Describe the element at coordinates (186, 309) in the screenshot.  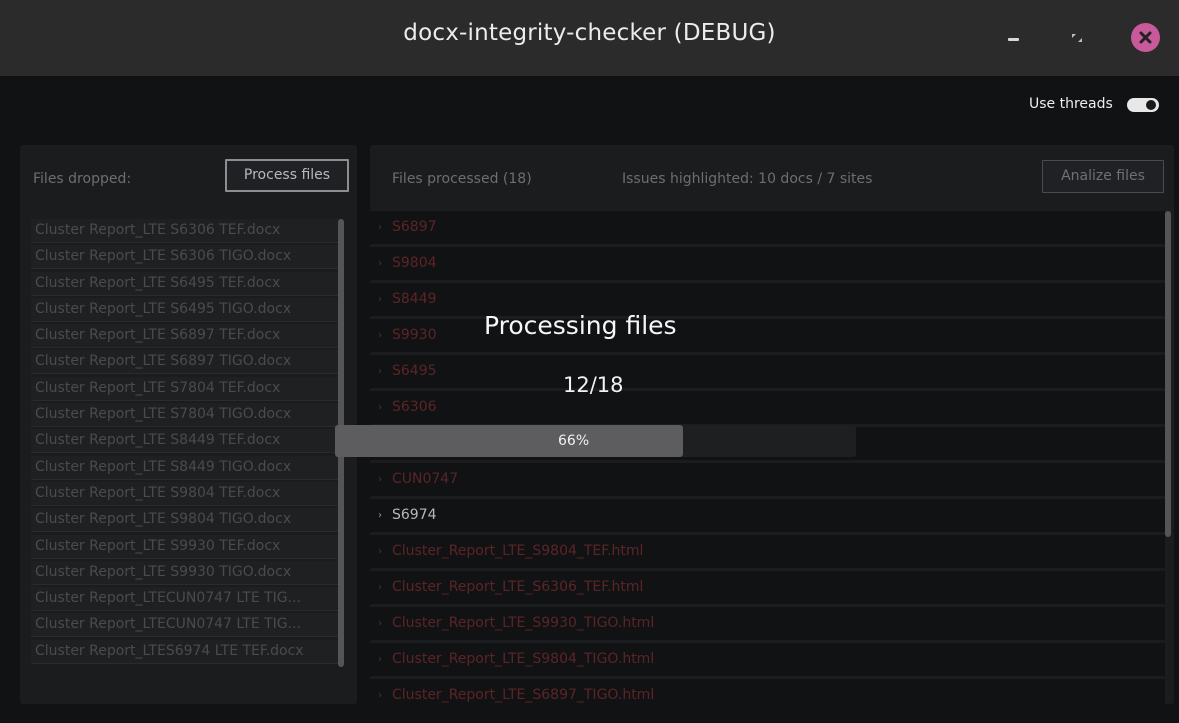
I see `dropped-file-item: Cluster Report_LTE S6495 TIGO.docx` at that location.